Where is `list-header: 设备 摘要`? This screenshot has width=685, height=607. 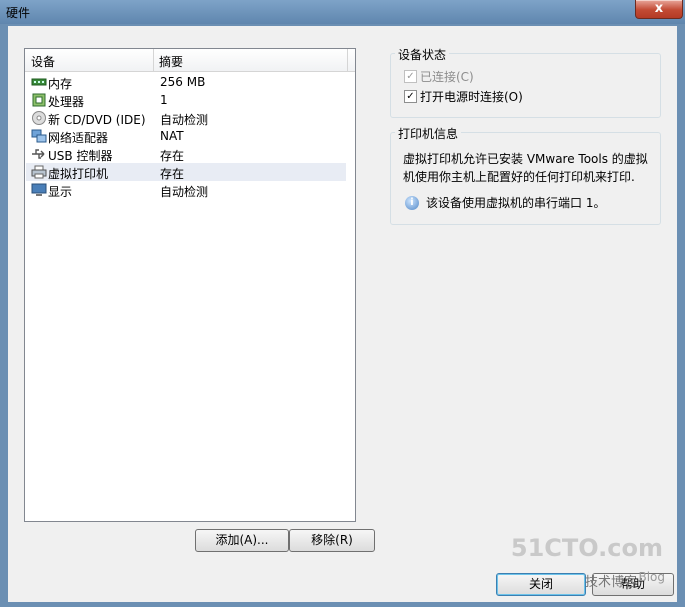
list-header: 设备 摘要 is located at coordinates (190, 60).